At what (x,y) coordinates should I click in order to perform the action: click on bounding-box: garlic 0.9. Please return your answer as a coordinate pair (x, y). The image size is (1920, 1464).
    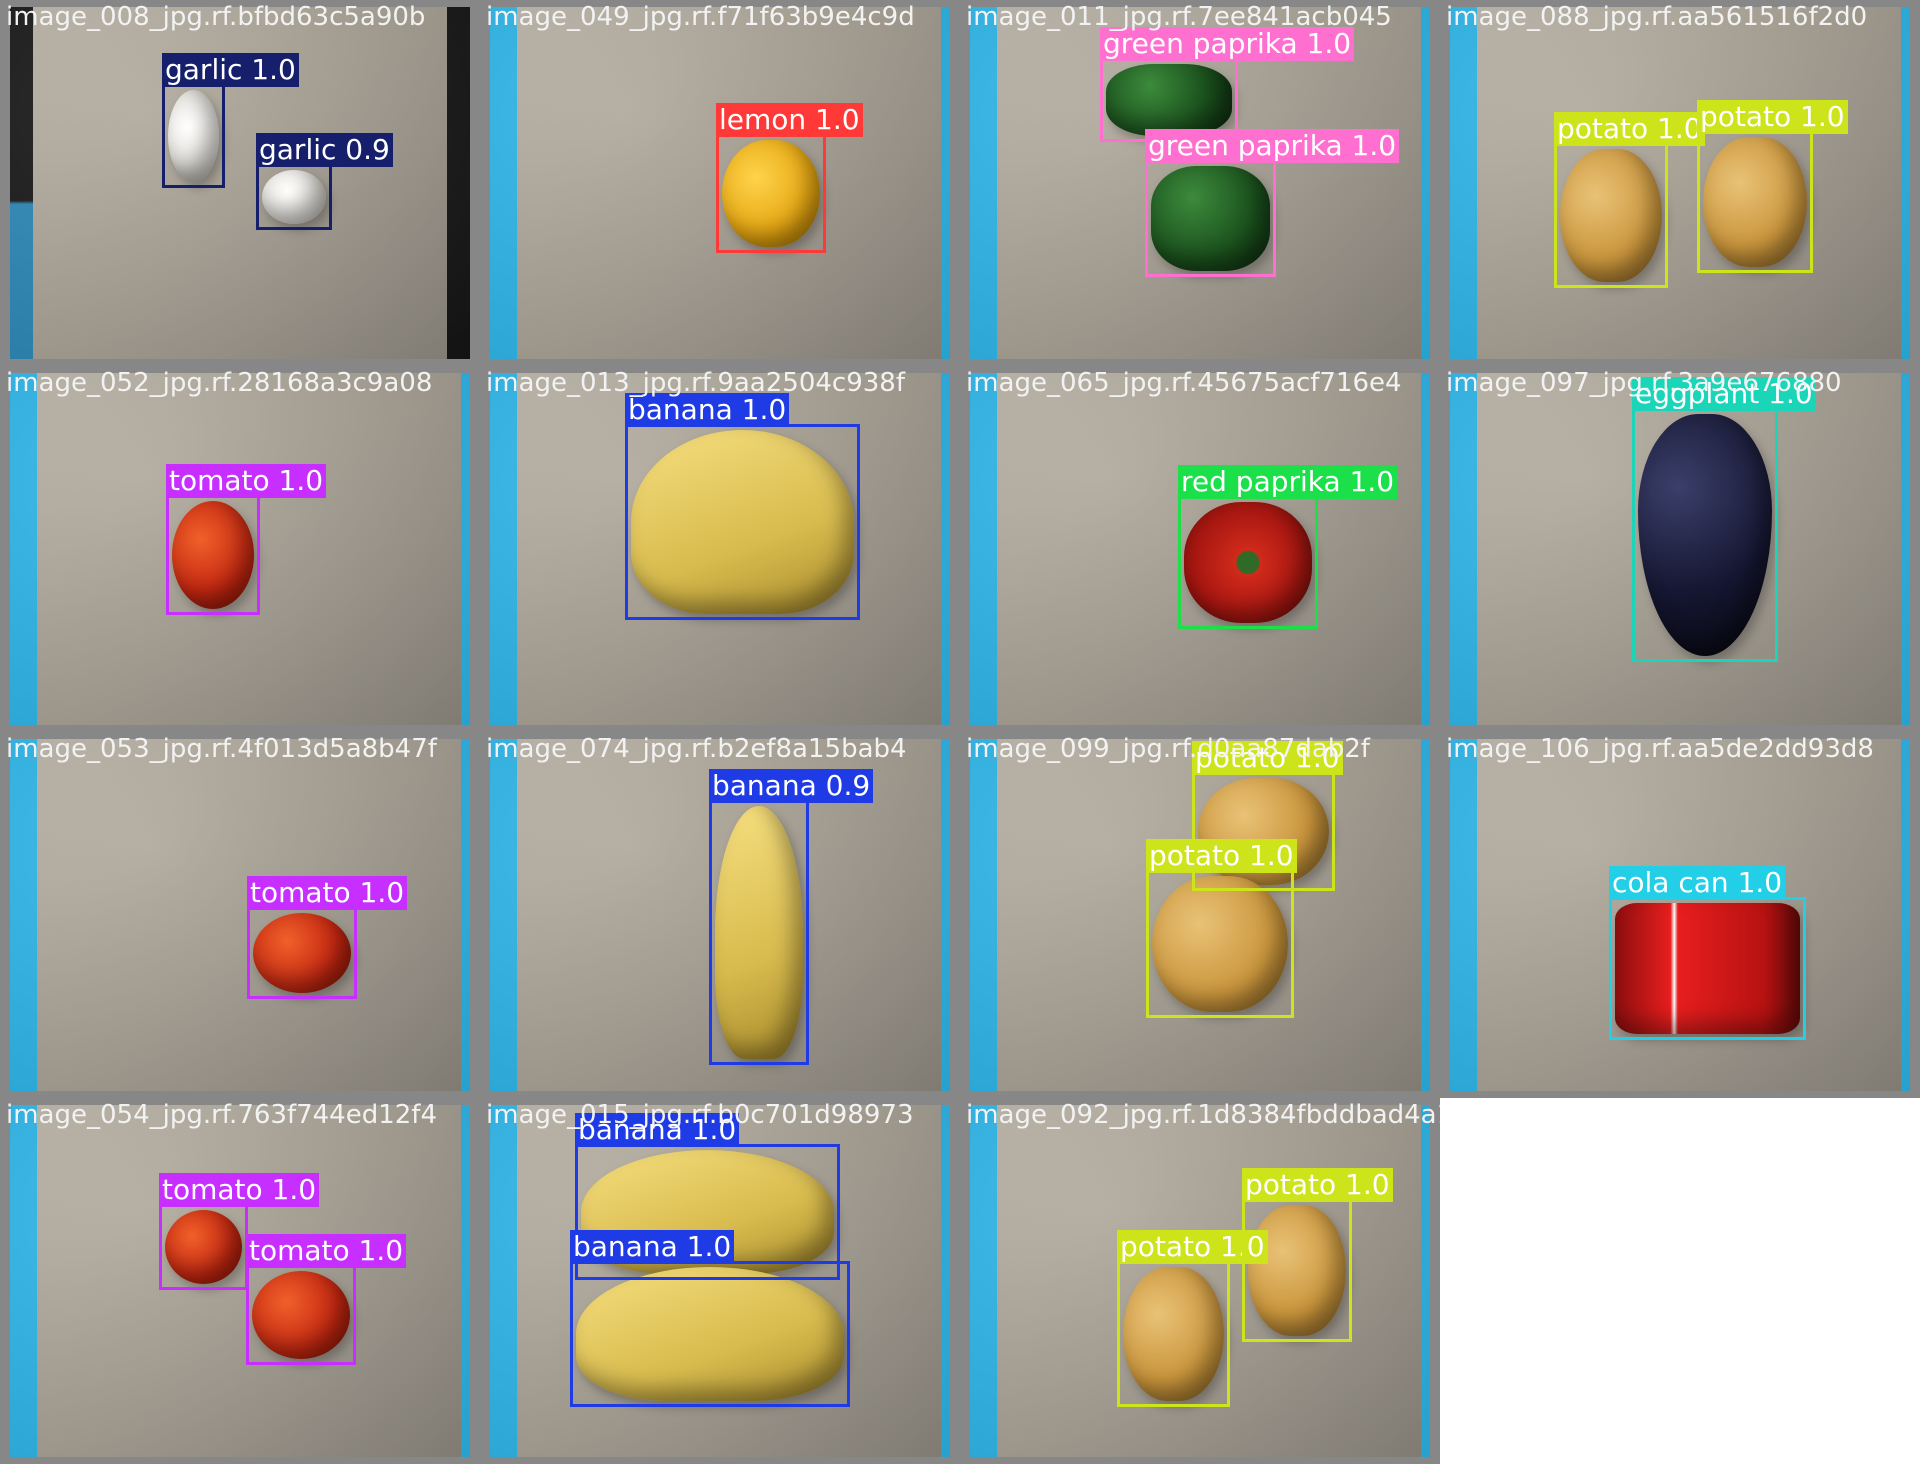
    Looking at the image, I should click on (324, 181).